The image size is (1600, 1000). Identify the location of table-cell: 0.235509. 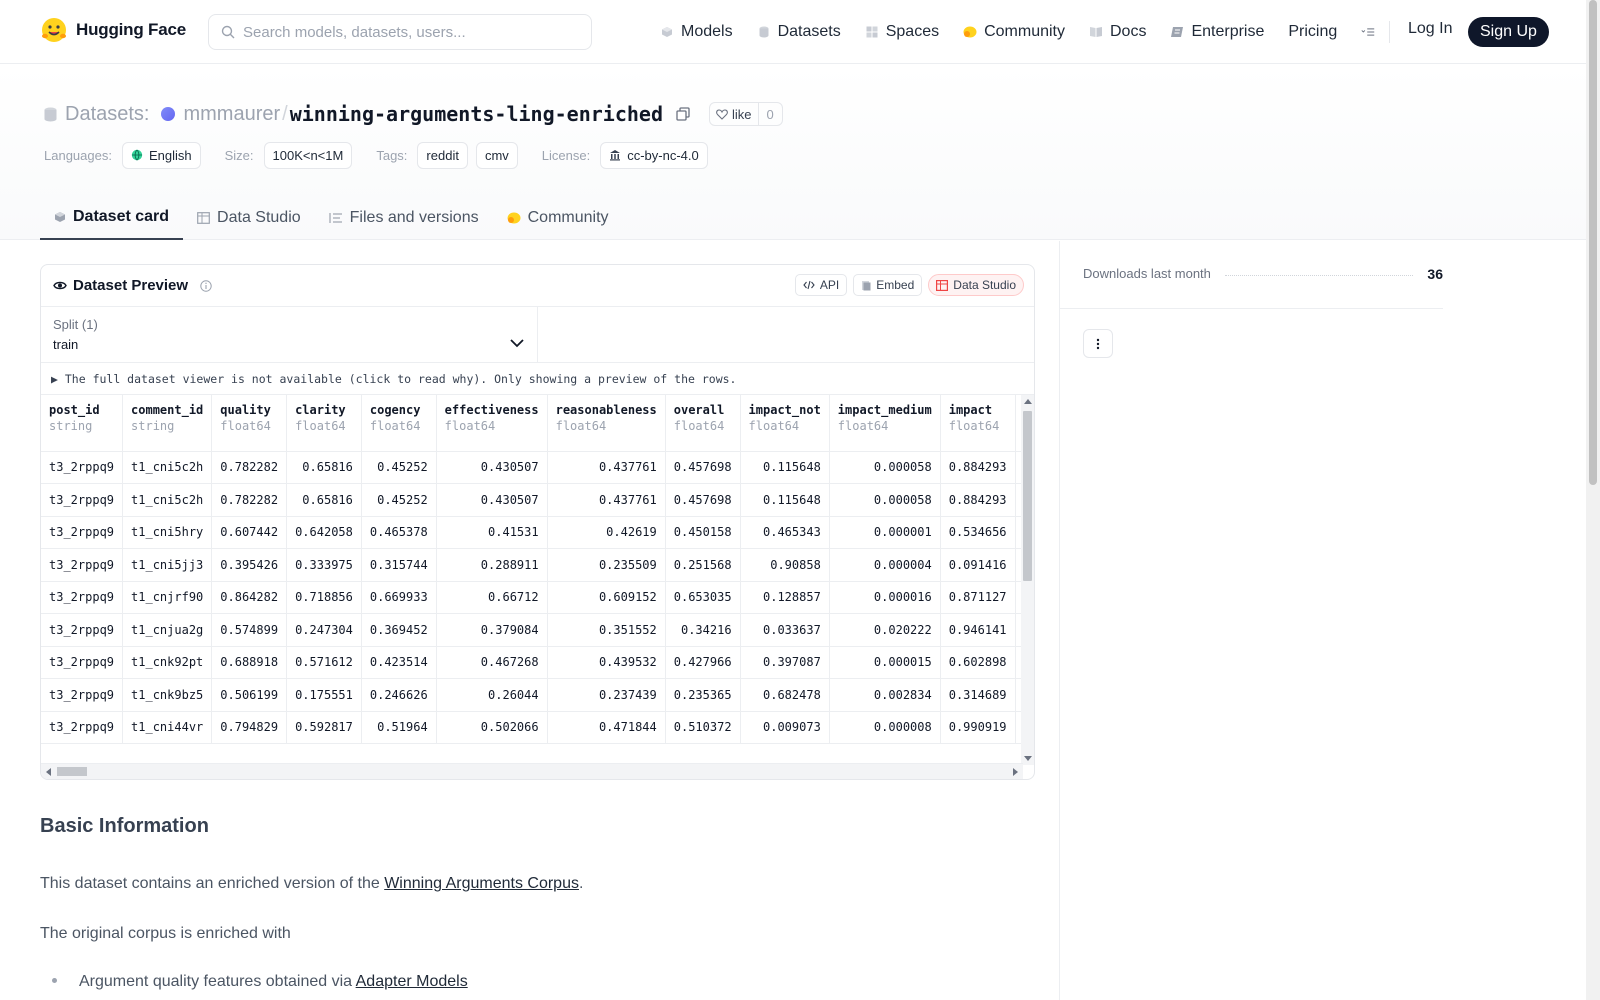
(606, 565).